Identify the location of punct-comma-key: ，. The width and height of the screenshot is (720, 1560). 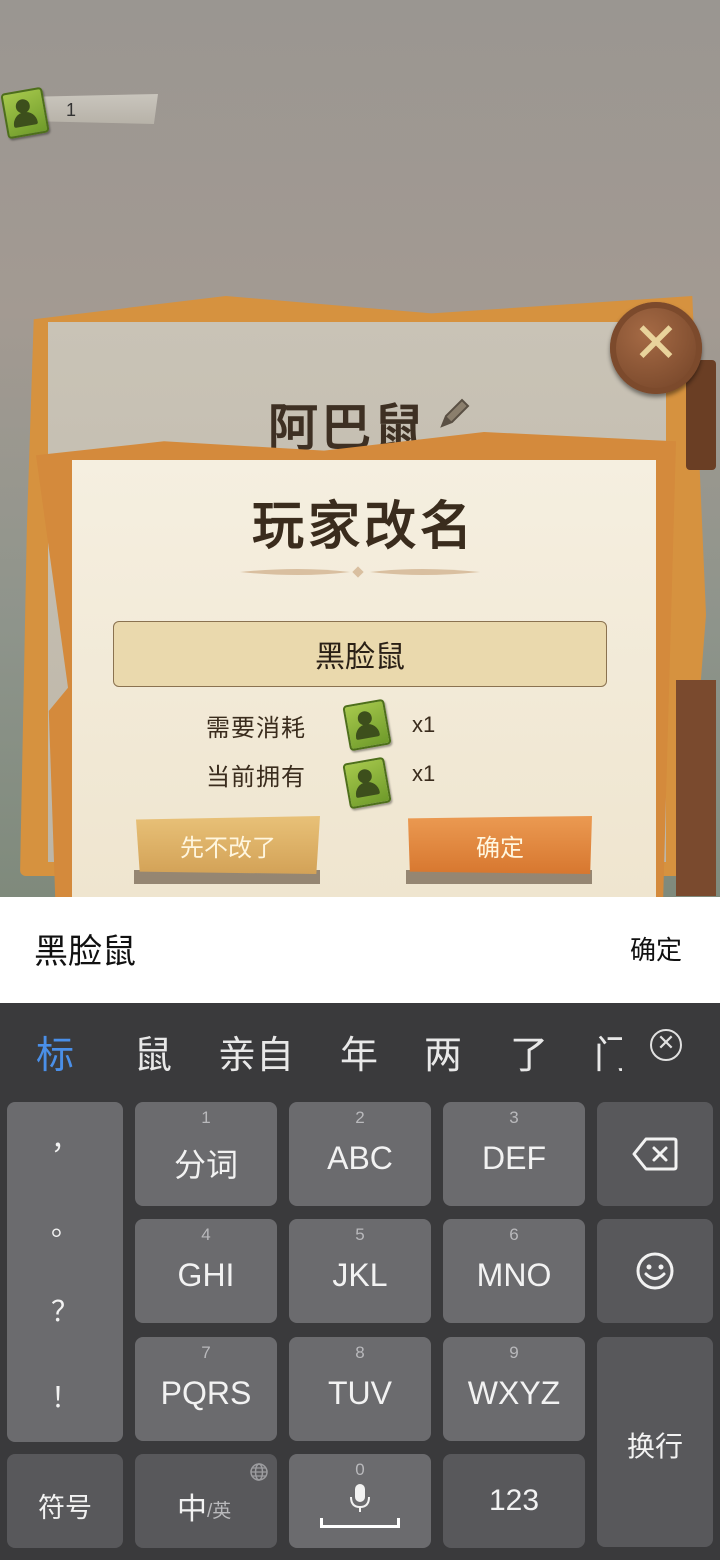
(65, 1138).